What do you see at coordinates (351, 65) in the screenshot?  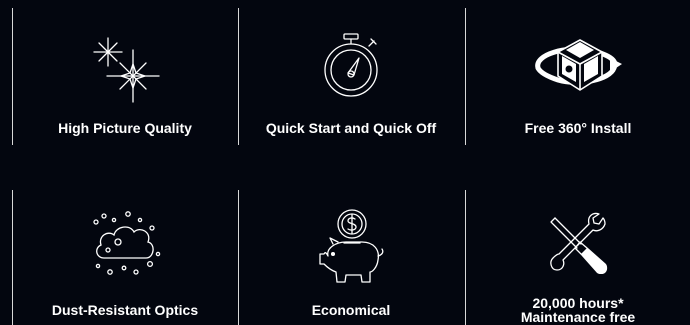 I see `stopwatch-icon` at bounding box center [351, 65].